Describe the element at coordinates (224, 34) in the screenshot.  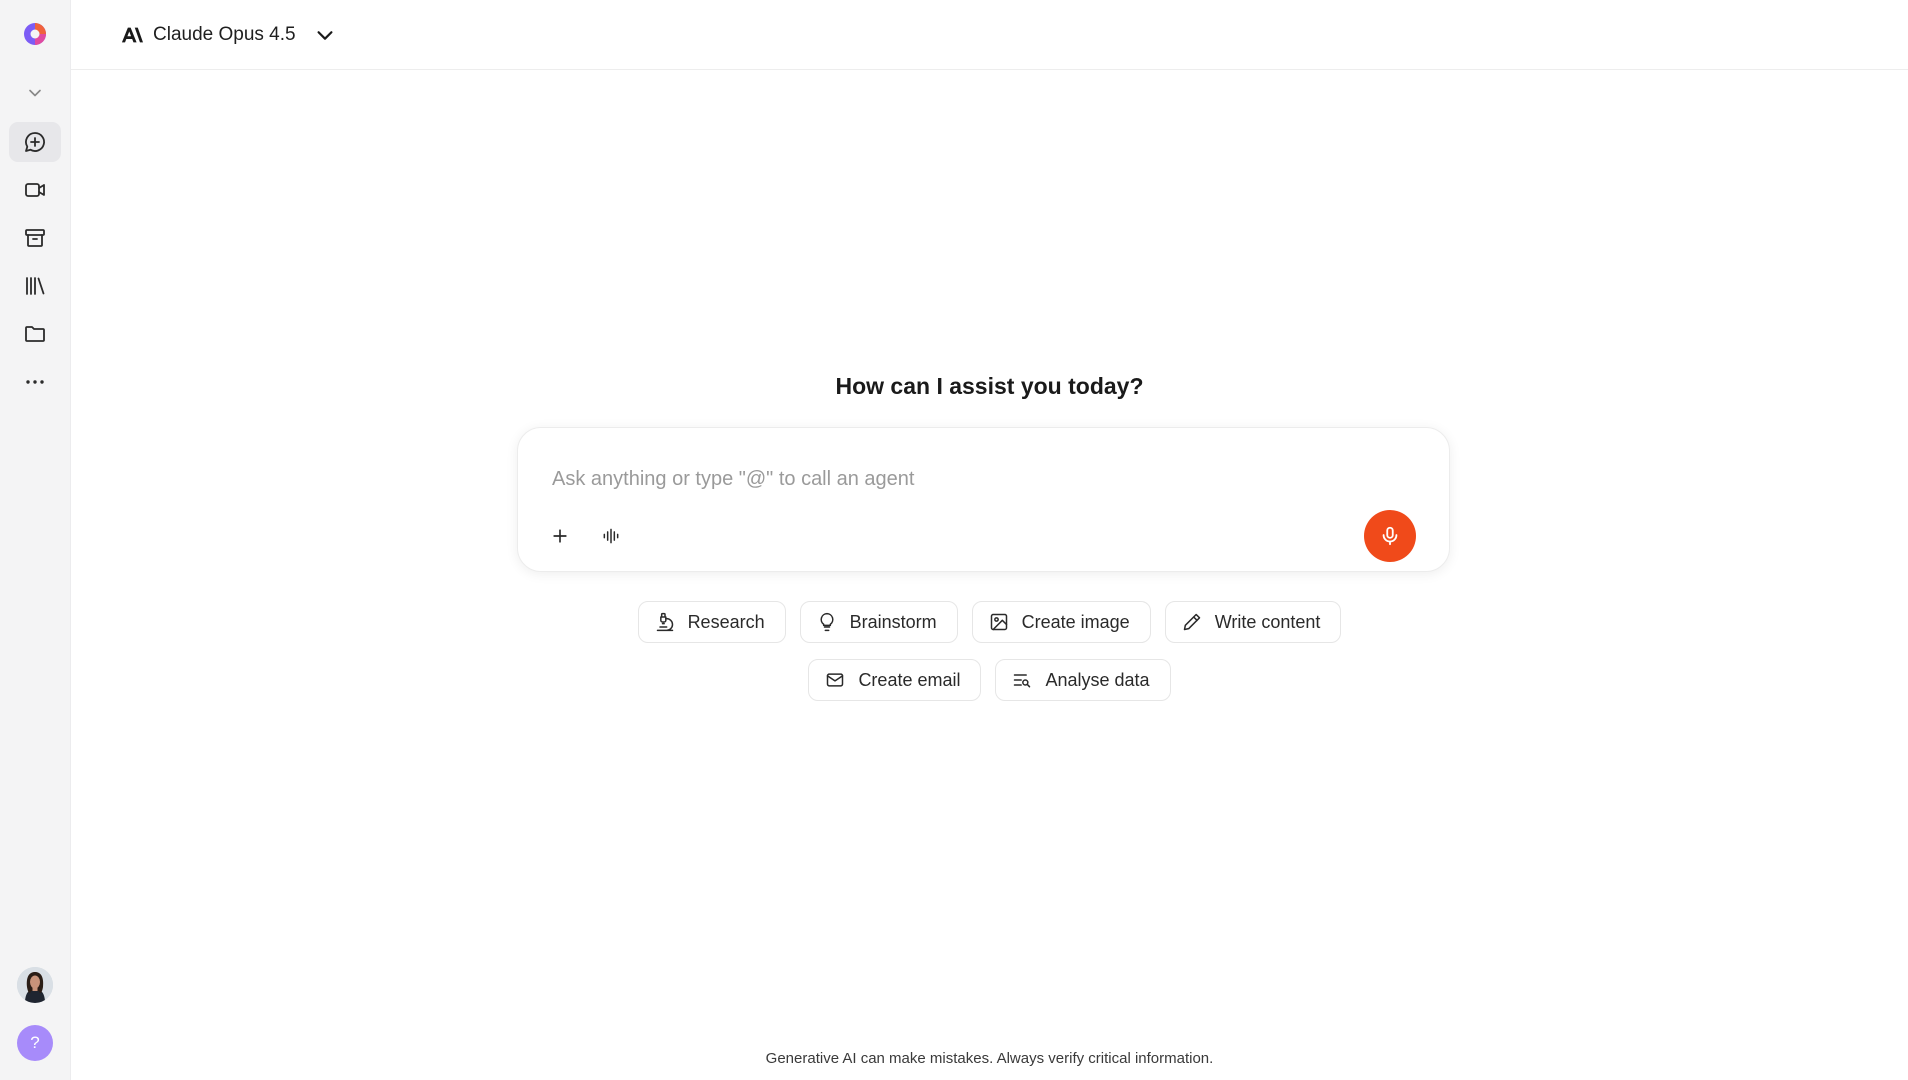
I see `model-name: Claude Opus 4.5` at that location.